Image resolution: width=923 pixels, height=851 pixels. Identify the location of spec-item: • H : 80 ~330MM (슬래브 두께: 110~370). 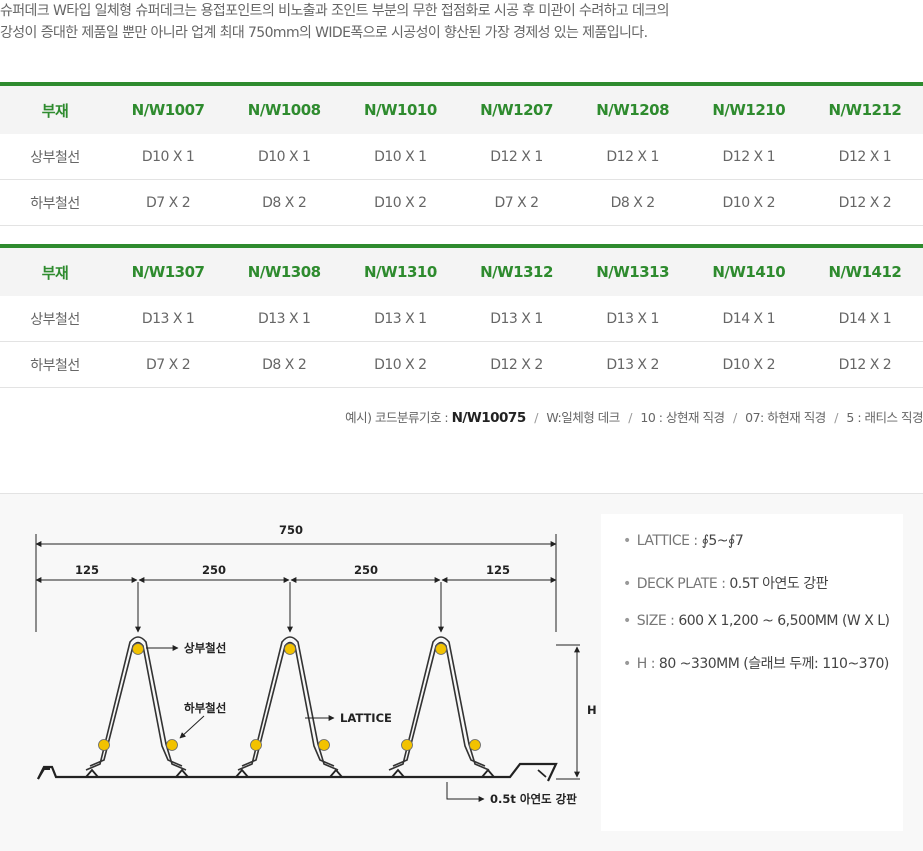
(756, 673).